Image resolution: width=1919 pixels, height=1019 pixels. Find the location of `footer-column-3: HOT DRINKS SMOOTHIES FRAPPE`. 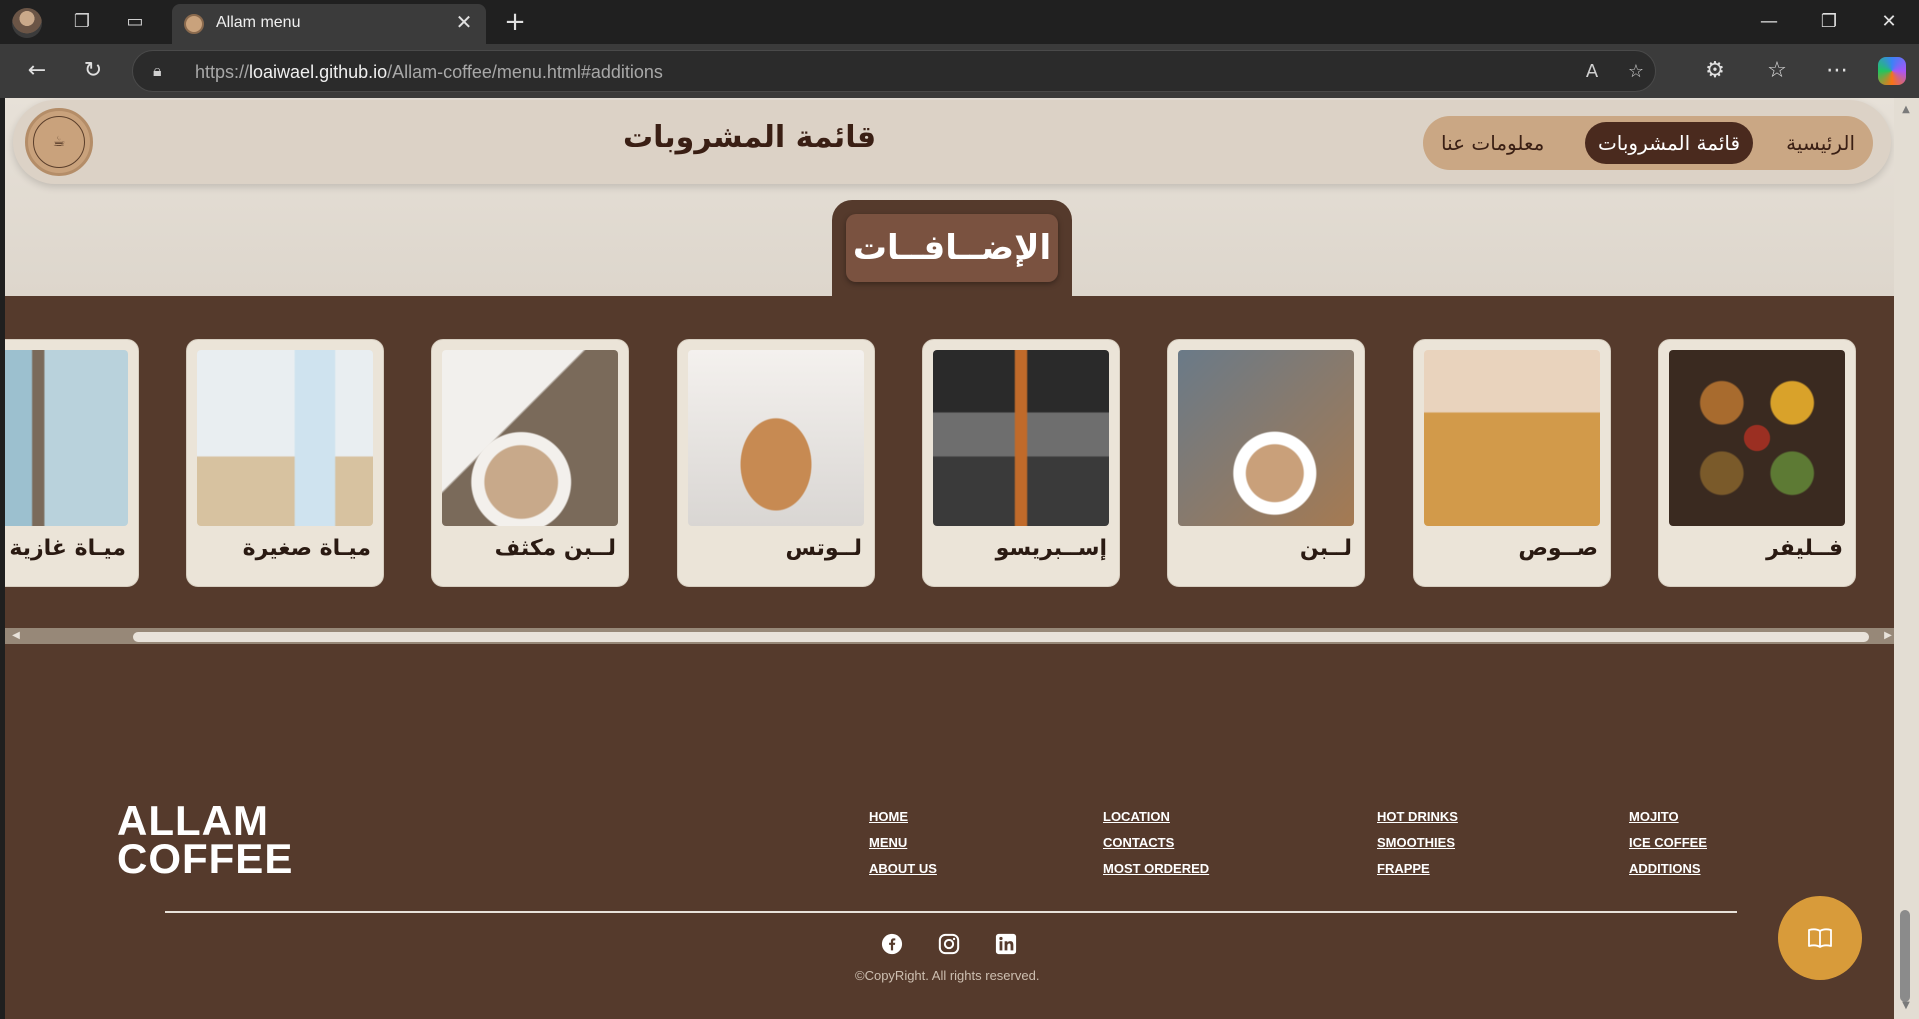

footer-column-3: HOT DRINKS SMOOTHIES FRAPPE is located at coordinates (1417, 843).